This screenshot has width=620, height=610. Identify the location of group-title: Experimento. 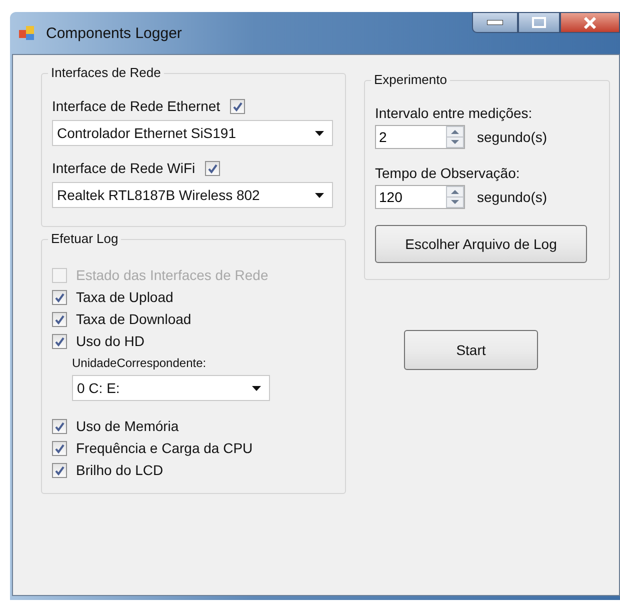
(410, 79).